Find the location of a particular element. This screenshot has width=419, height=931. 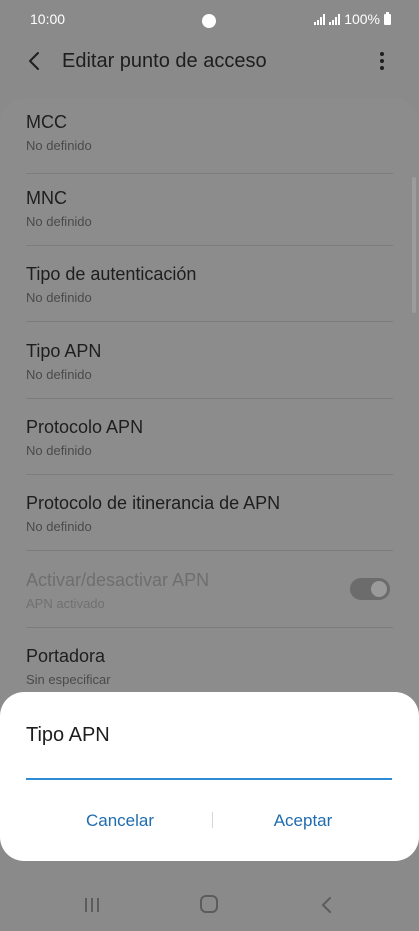

status-indicators: 100% is located at coordinates (352, 19).